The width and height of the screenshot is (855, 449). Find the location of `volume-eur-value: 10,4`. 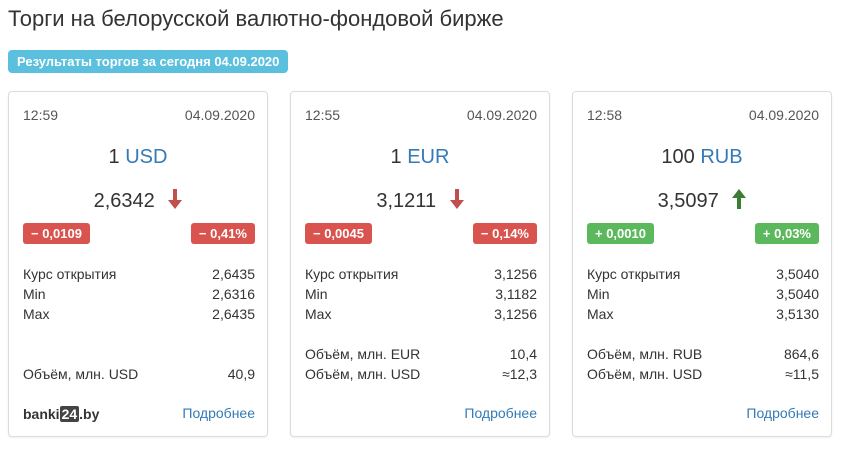

volume-eur-value: 10,4 is located at coordinates (523, 354).